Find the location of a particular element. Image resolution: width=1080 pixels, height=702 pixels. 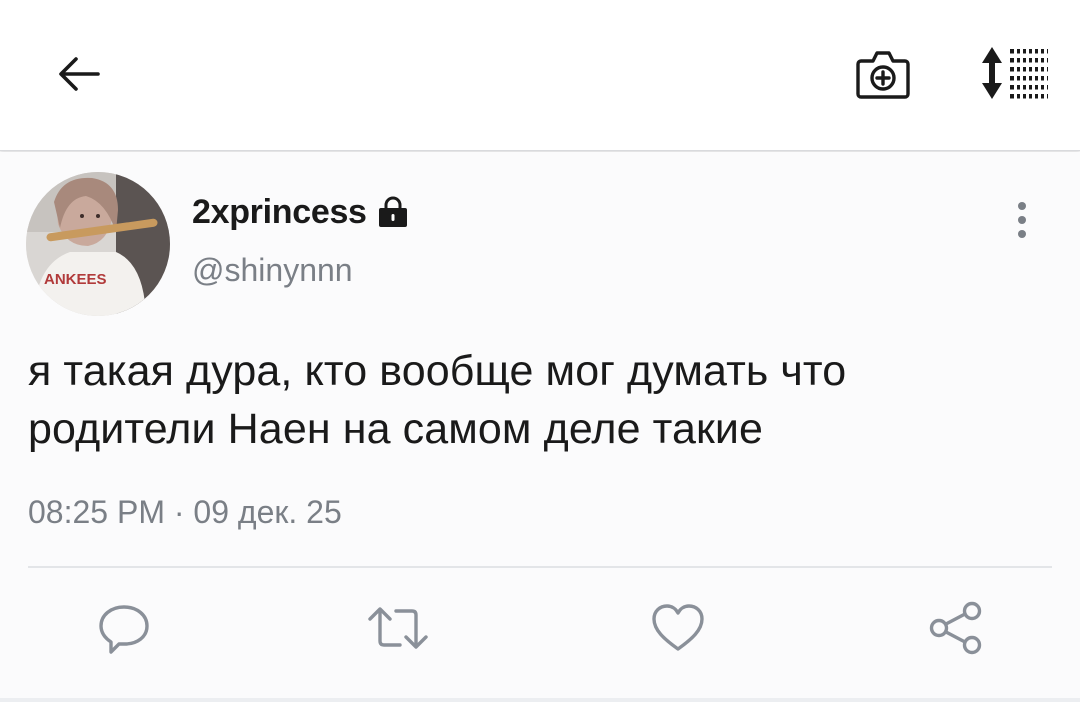

more-vertical-icon is located at coordinates (1022, 220).